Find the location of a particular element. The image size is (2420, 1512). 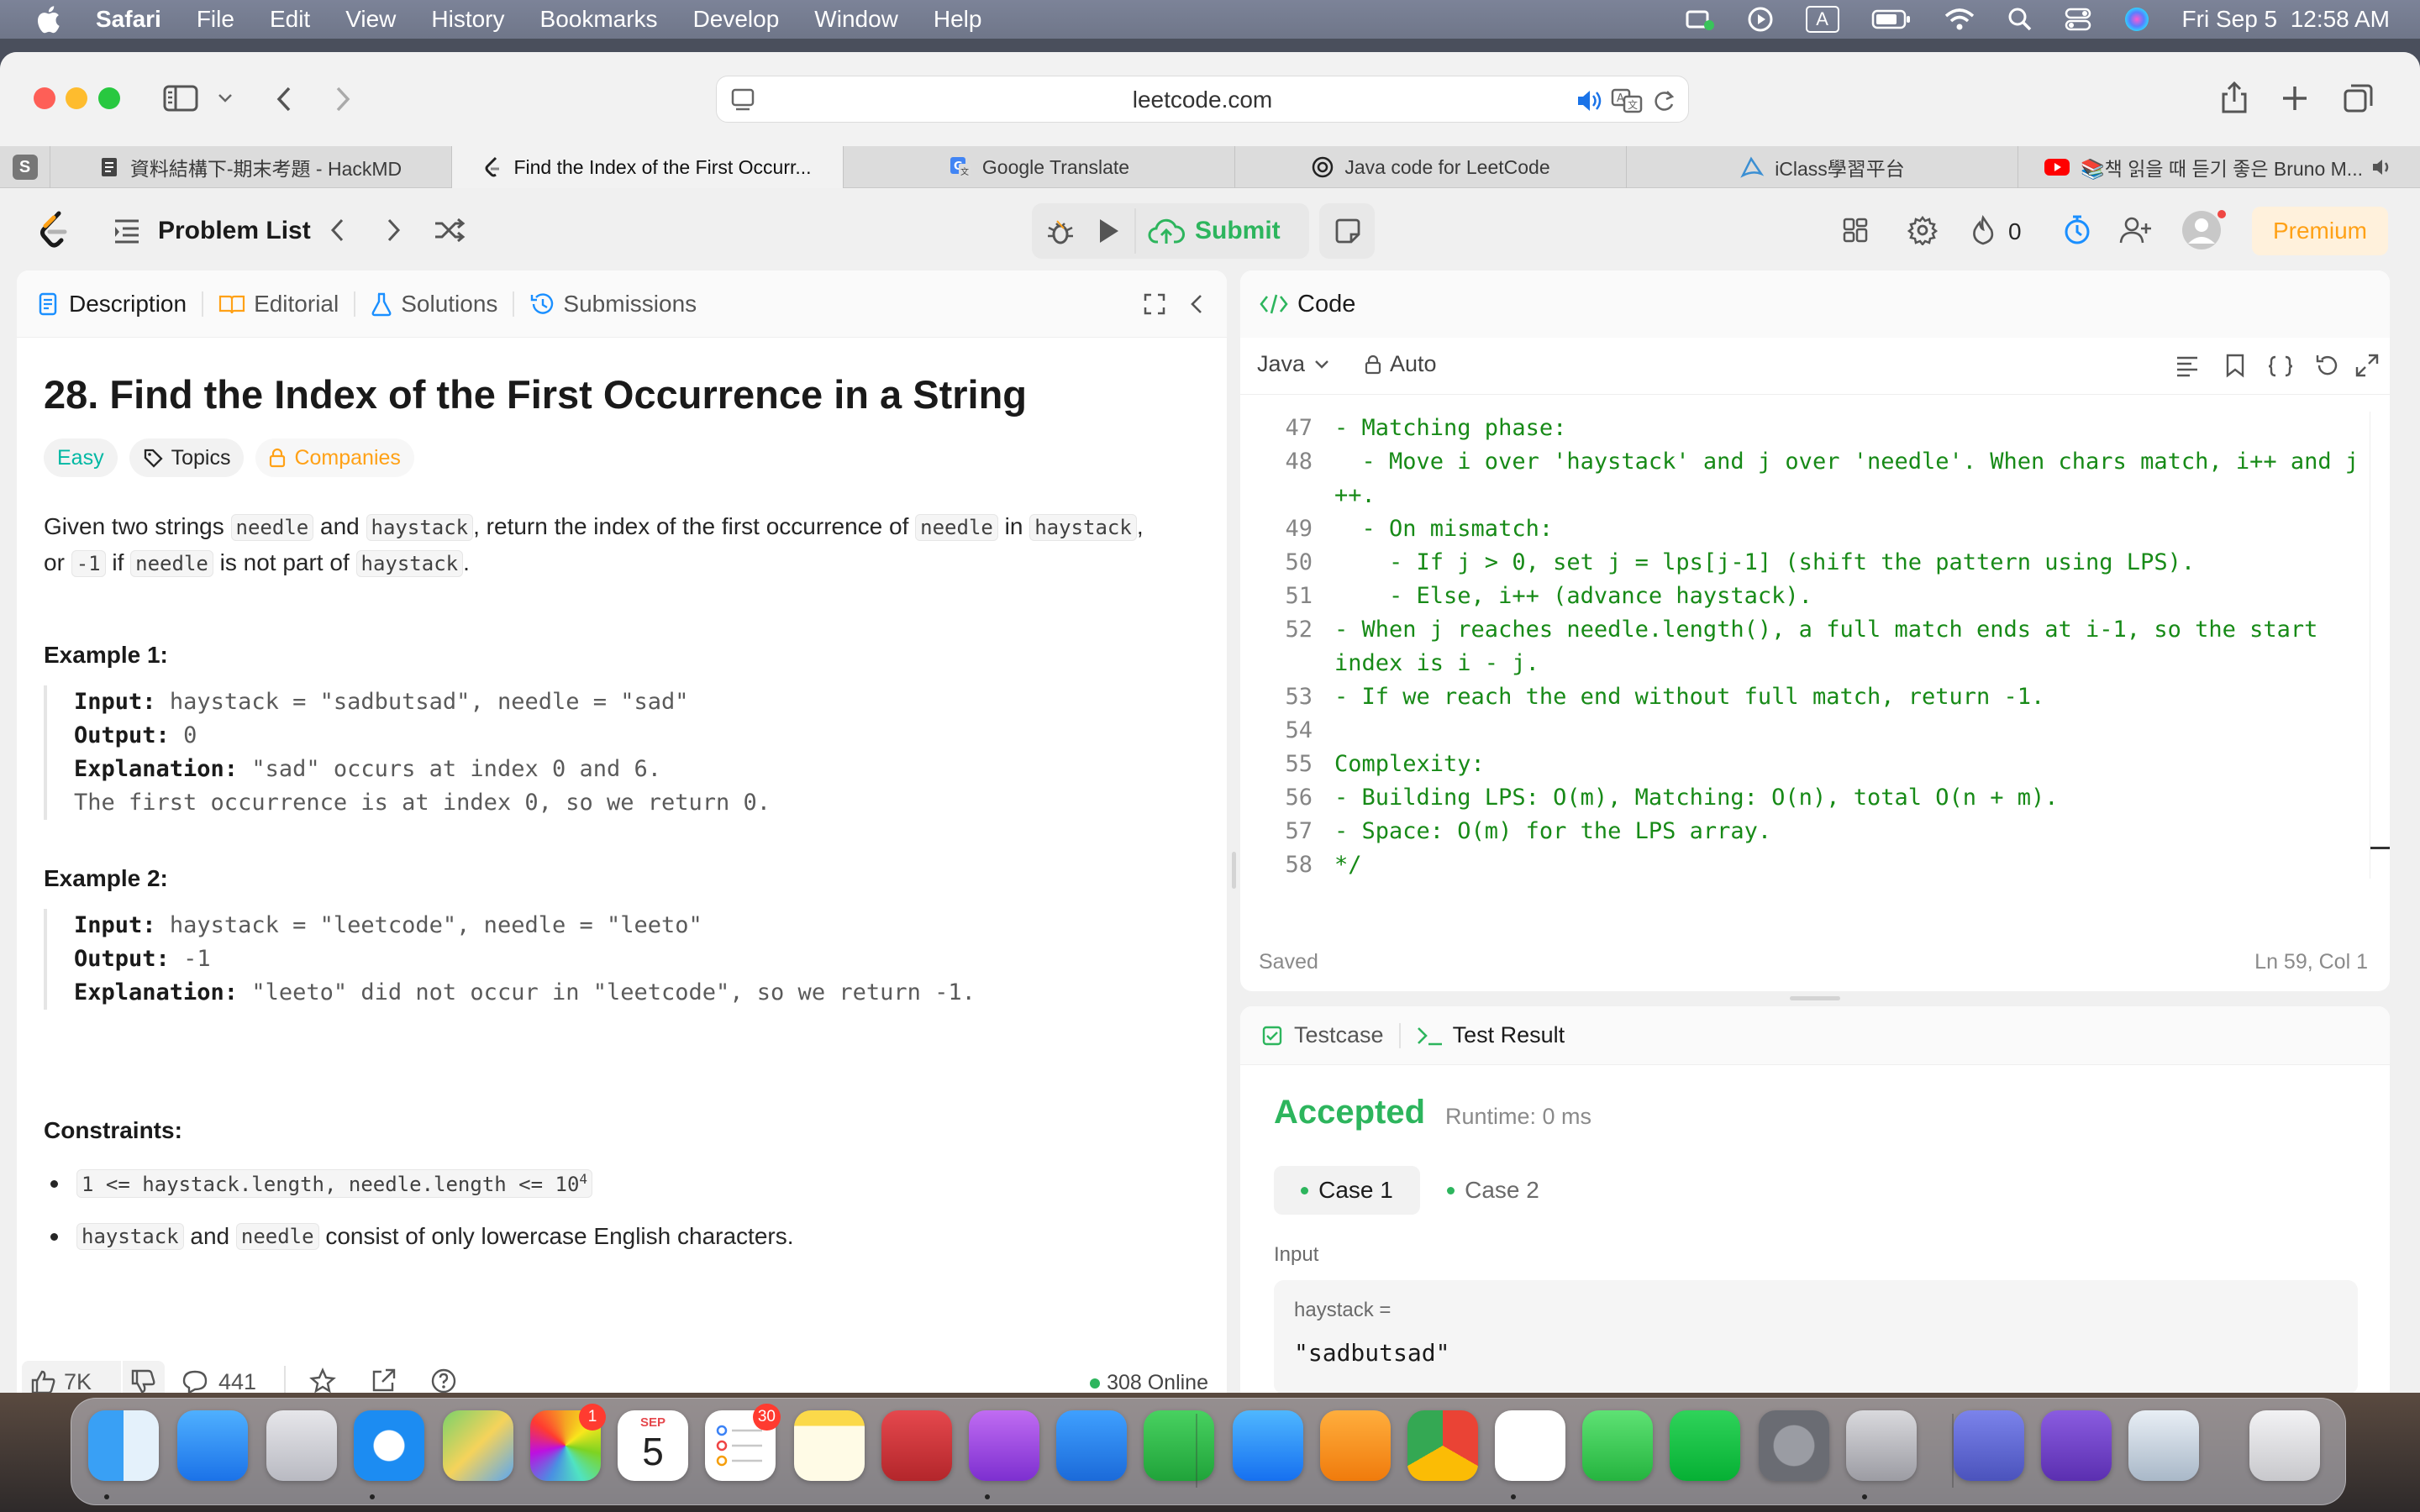

code-line: ++. is located at coordinates (1803, 495).